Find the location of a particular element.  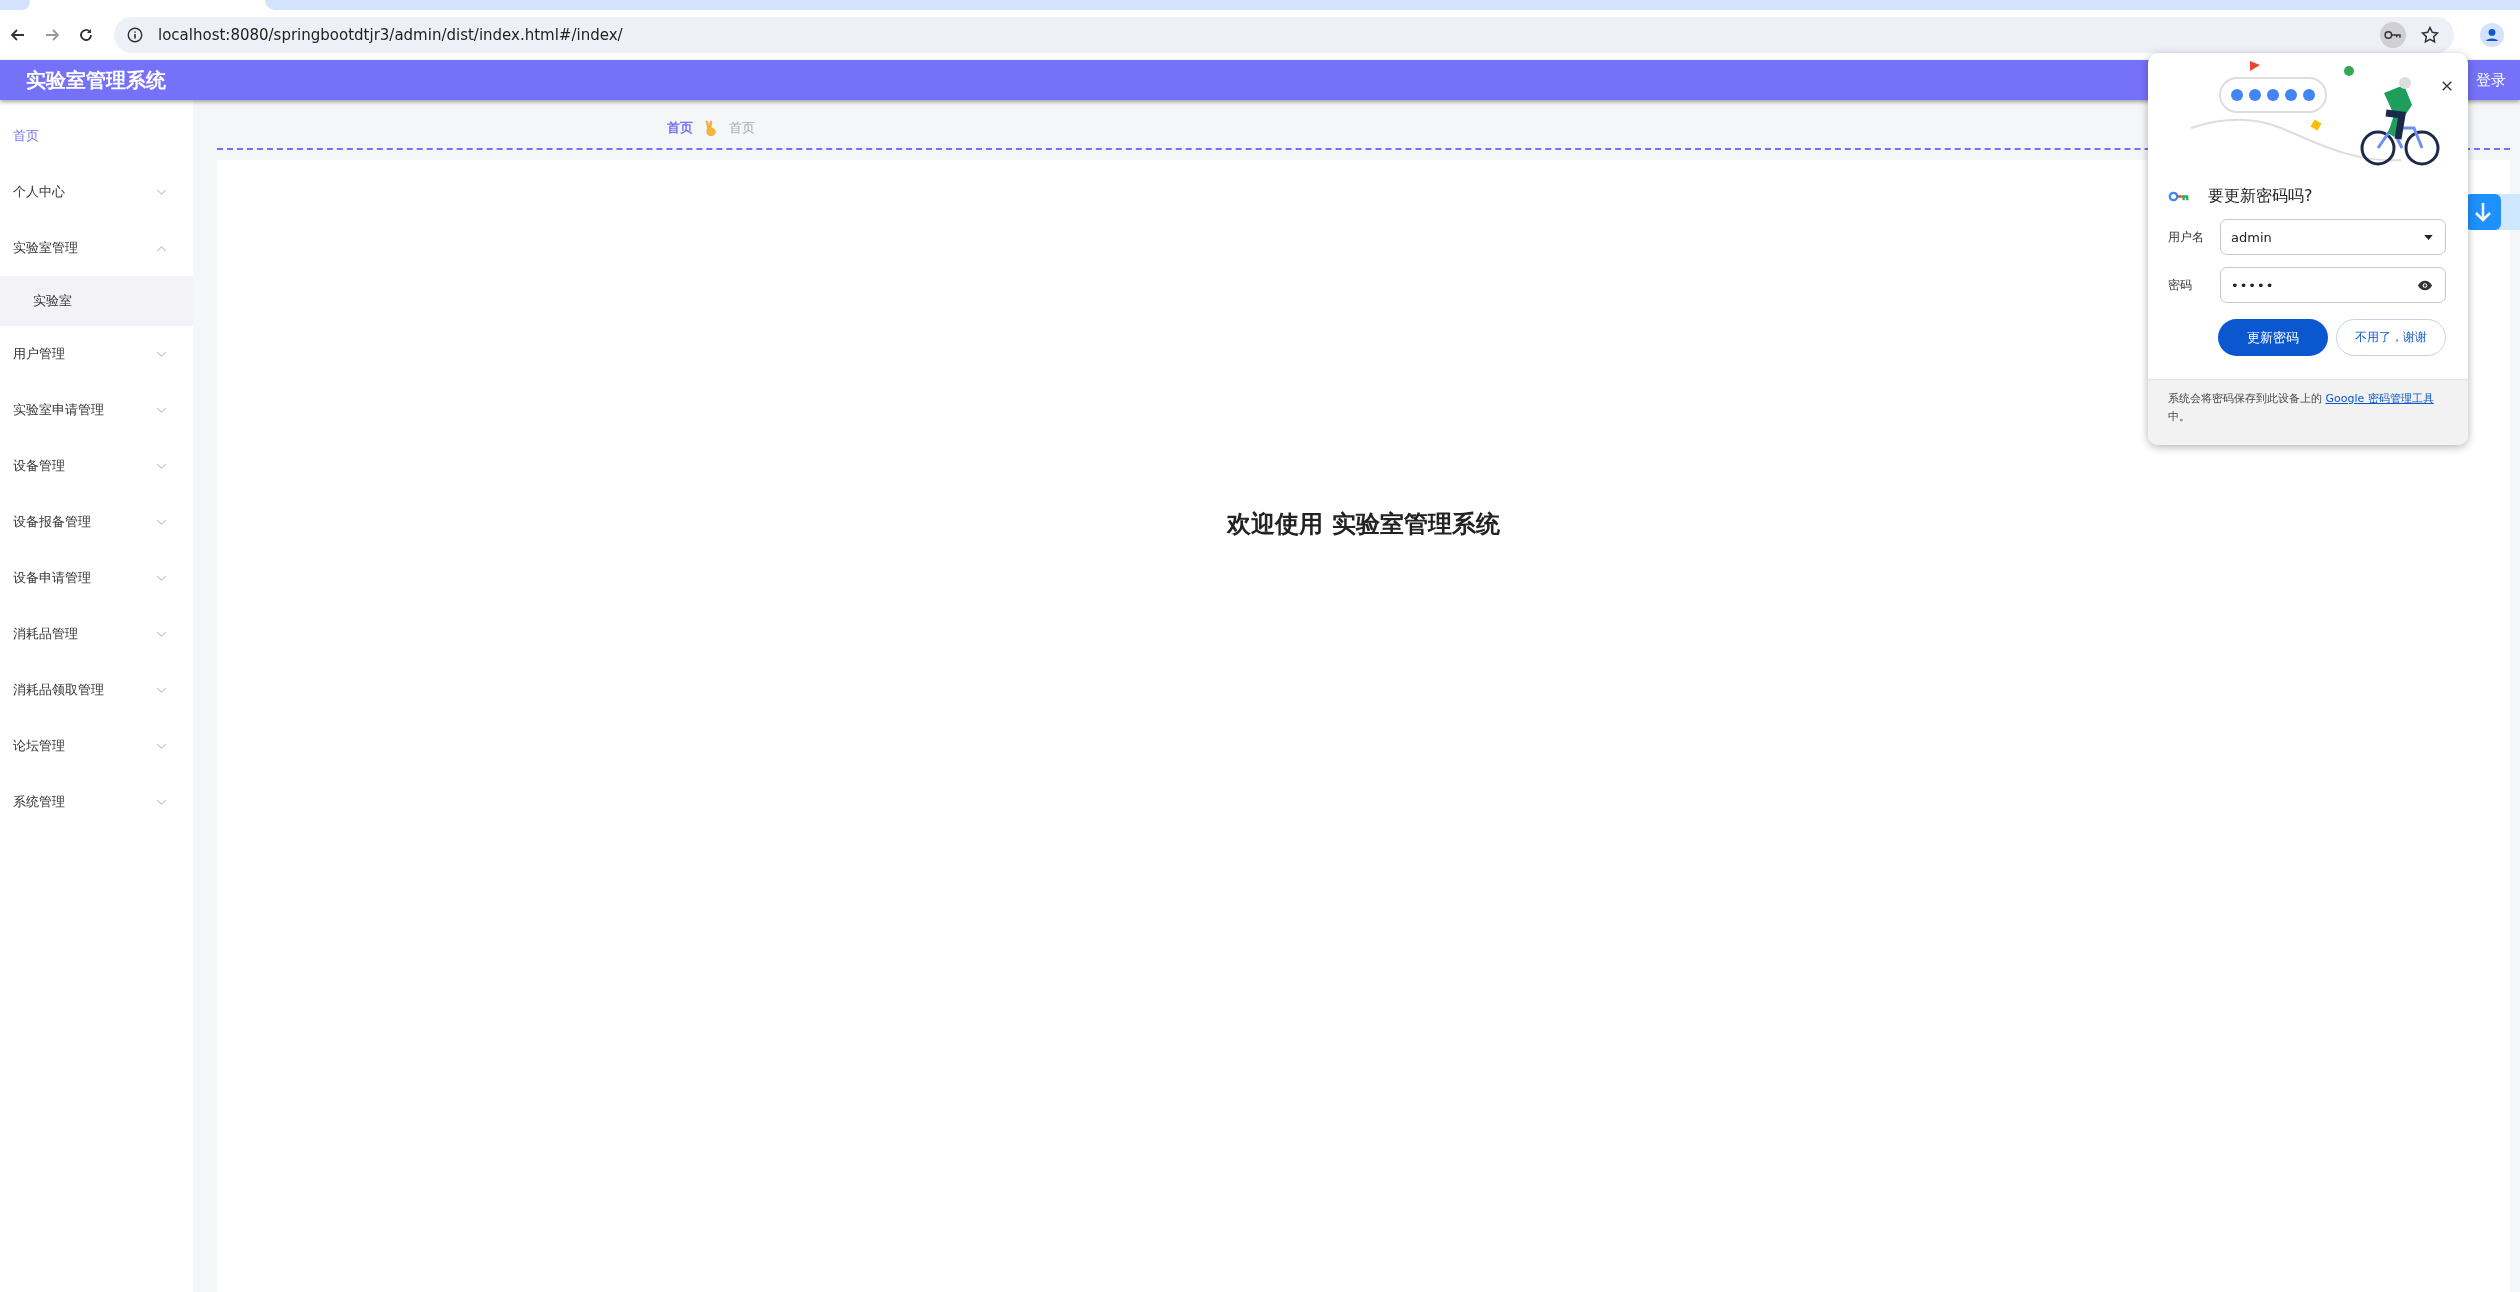

menu-item: 实验室管理 is located at coordinates (96, 248).